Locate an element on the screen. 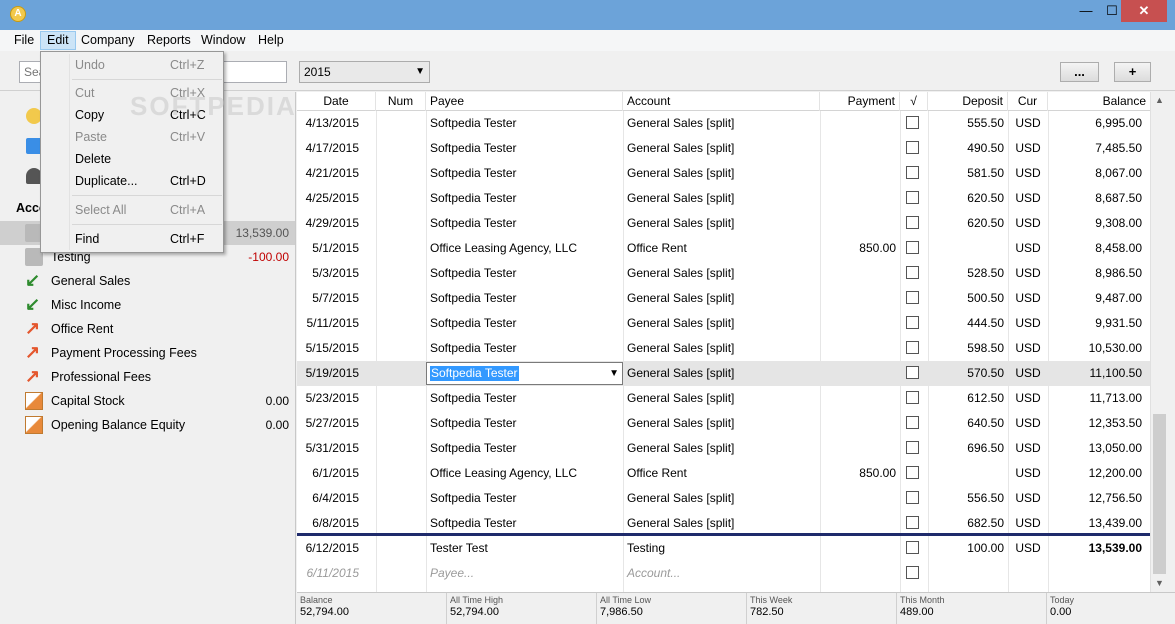 This screenshot has width=1175, height=624. row-payment: 850.00 is located at coordinates (860, 248).